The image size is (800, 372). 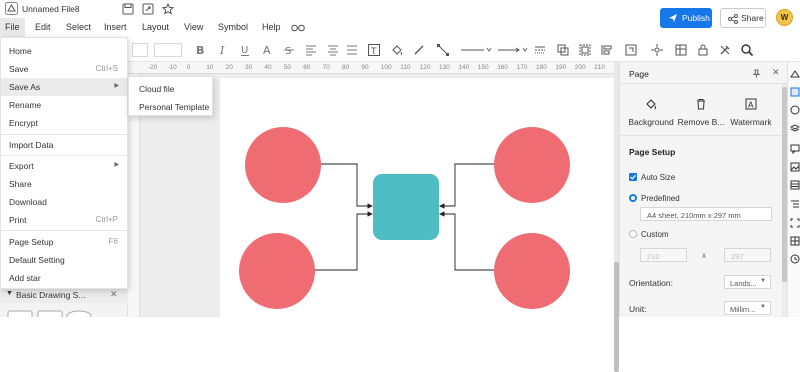 I want to click on ruler-tick: 50, so click(x=287, y=67).